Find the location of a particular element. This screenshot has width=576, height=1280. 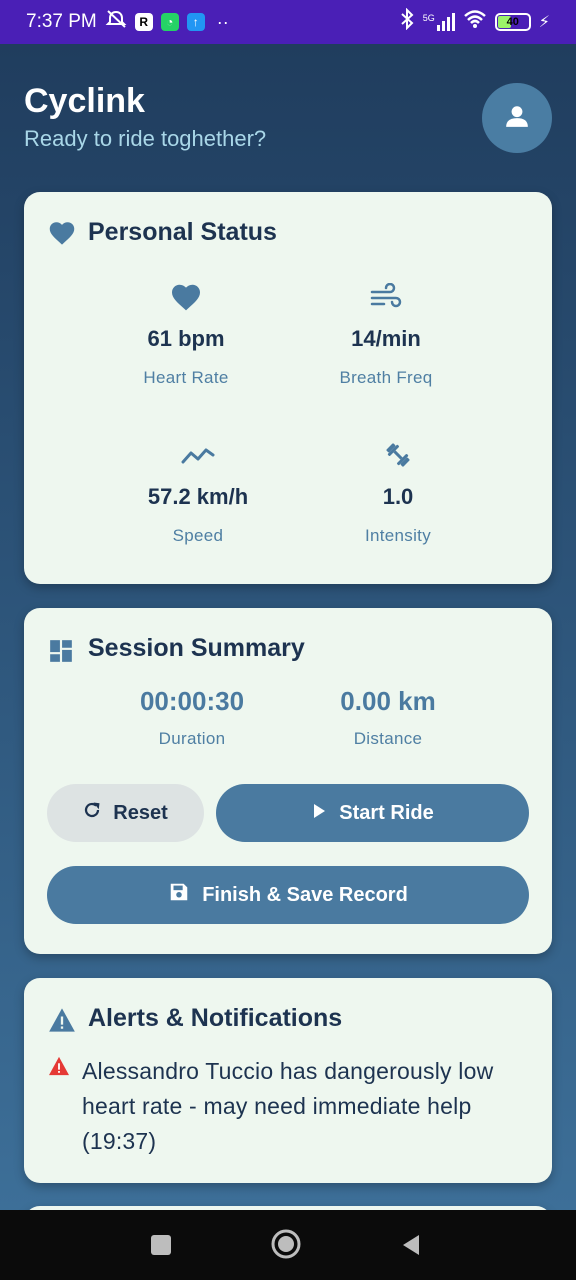

status-time: 7:37 PM is located at coordinates (61, 21).